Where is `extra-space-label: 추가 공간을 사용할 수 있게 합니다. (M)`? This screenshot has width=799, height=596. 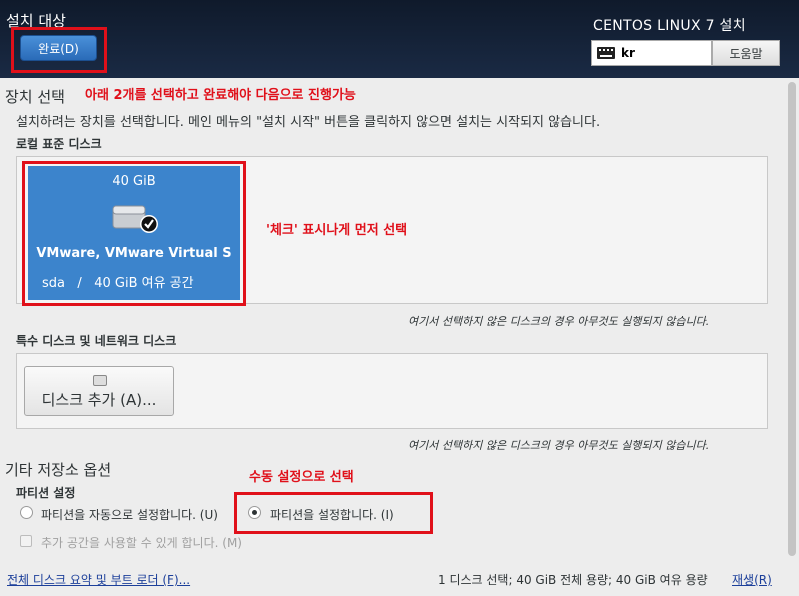
extra-space-label: 추가 공간을 사용할 수 있게 합니다. (M) is located at coordinates (141, 543).